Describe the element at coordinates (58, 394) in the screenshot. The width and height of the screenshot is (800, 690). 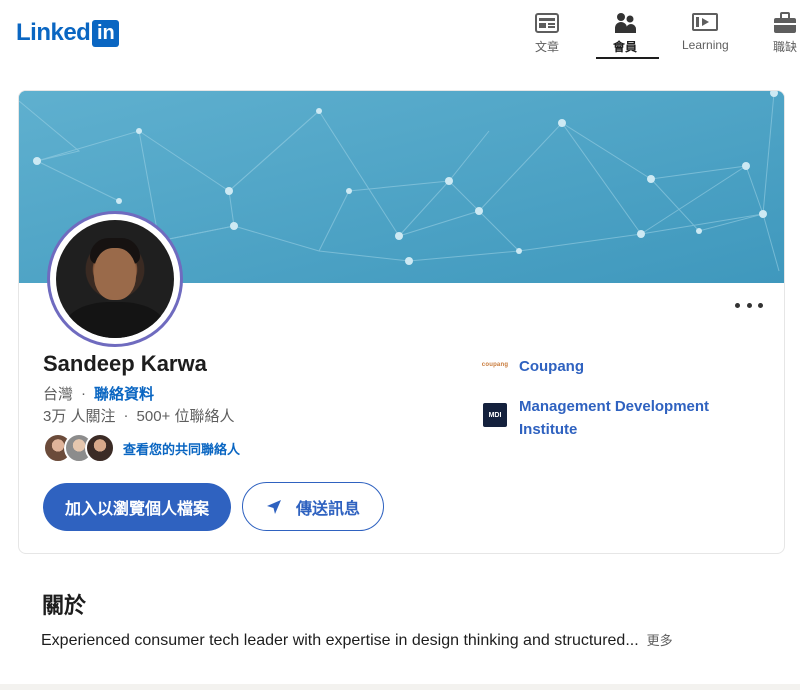
I see `profile-location: 台灣` at that location.